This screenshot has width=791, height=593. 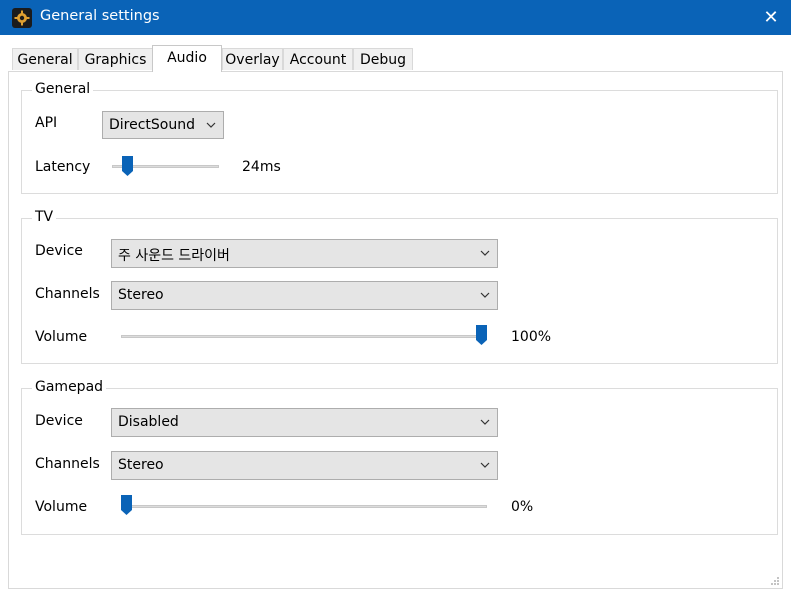 What do you see at coordinates (61, 507) in the screenshot?
I see `gamepad-volume-label: Volume` at bounding box center [61, 507].